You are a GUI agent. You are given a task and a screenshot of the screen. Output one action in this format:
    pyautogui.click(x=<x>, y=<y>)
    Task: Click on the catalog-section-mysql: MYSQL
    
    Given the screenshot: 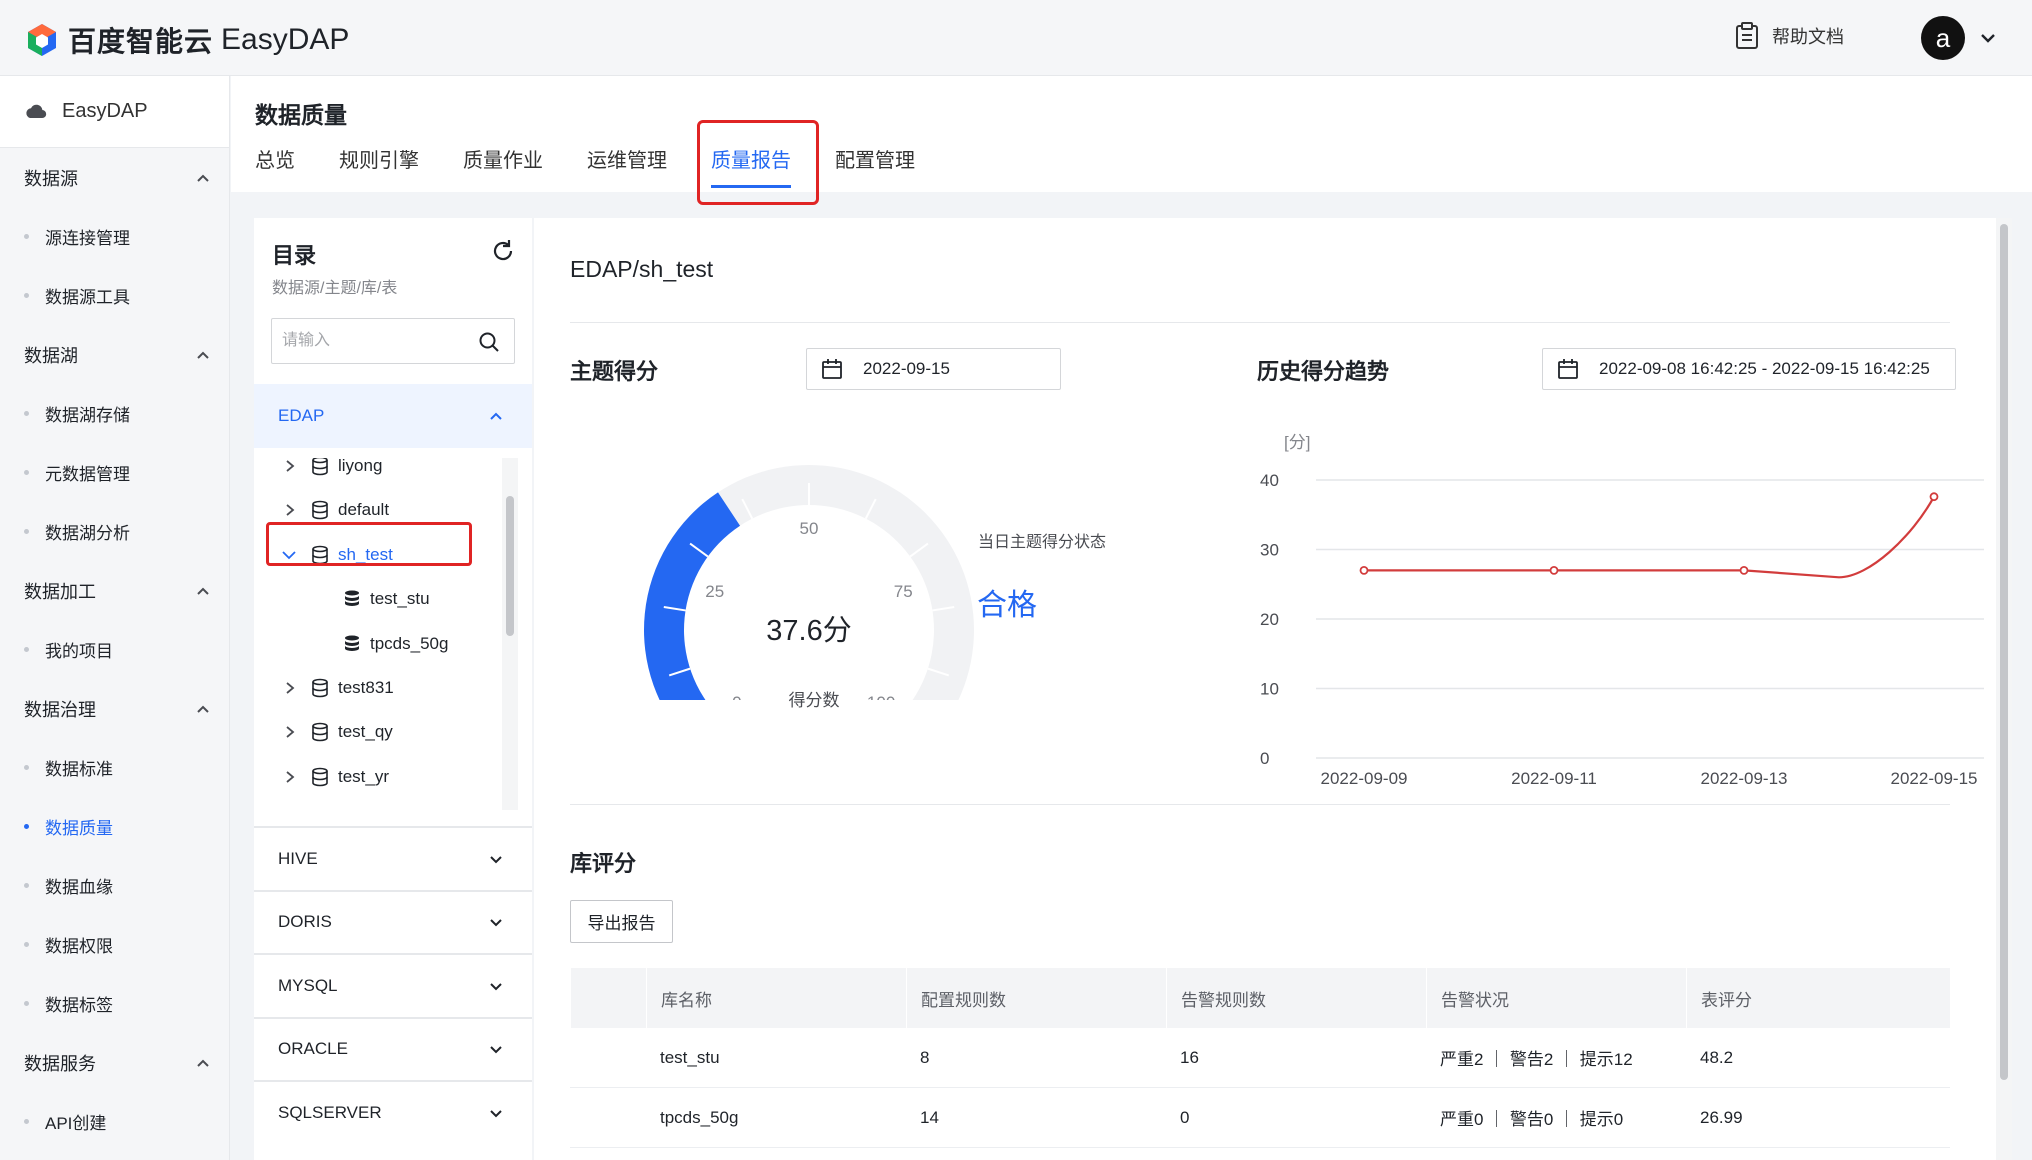 What is the action you would take?
    pyautogui.click(x=393, y=984)
    